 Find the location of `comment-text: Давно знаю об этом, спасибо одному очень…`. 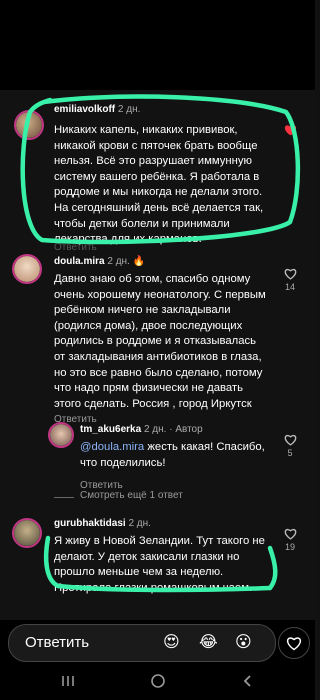

comment-text: Давно знаю об этом, спасибо одному очень… is located at coordinates (160, 341).